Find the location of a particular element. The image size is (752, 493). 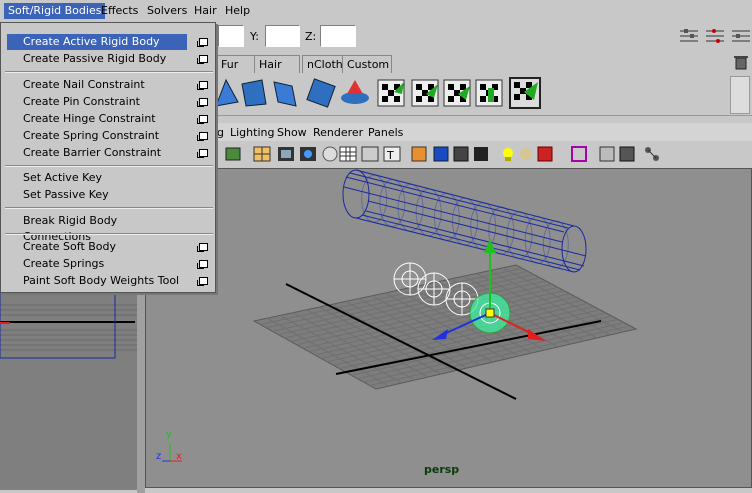

menu-solvers: Solvers is located at coordinates (167, 11).